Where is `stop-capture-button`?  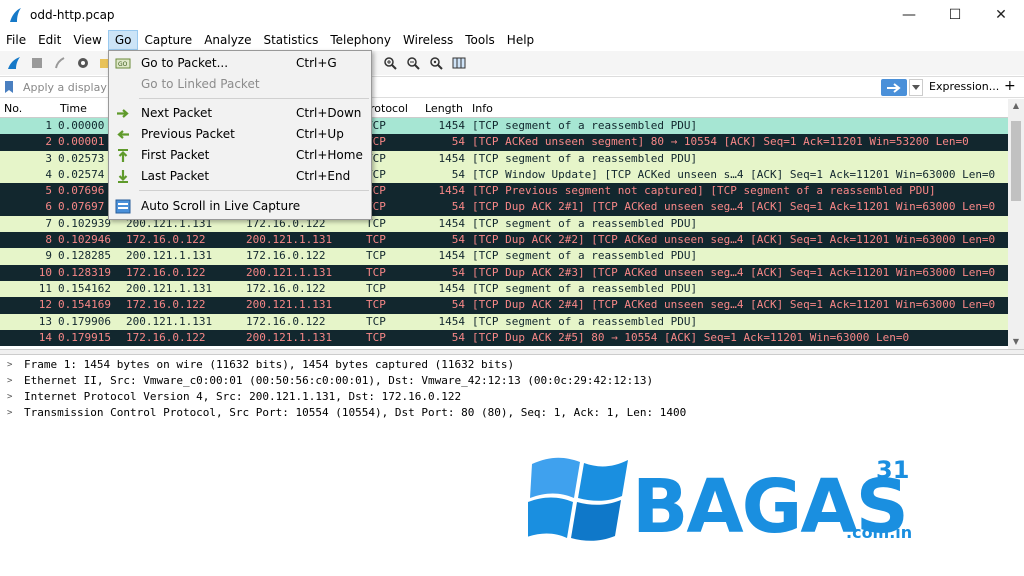
stop-capture-button is located at coordinates (37, 63).